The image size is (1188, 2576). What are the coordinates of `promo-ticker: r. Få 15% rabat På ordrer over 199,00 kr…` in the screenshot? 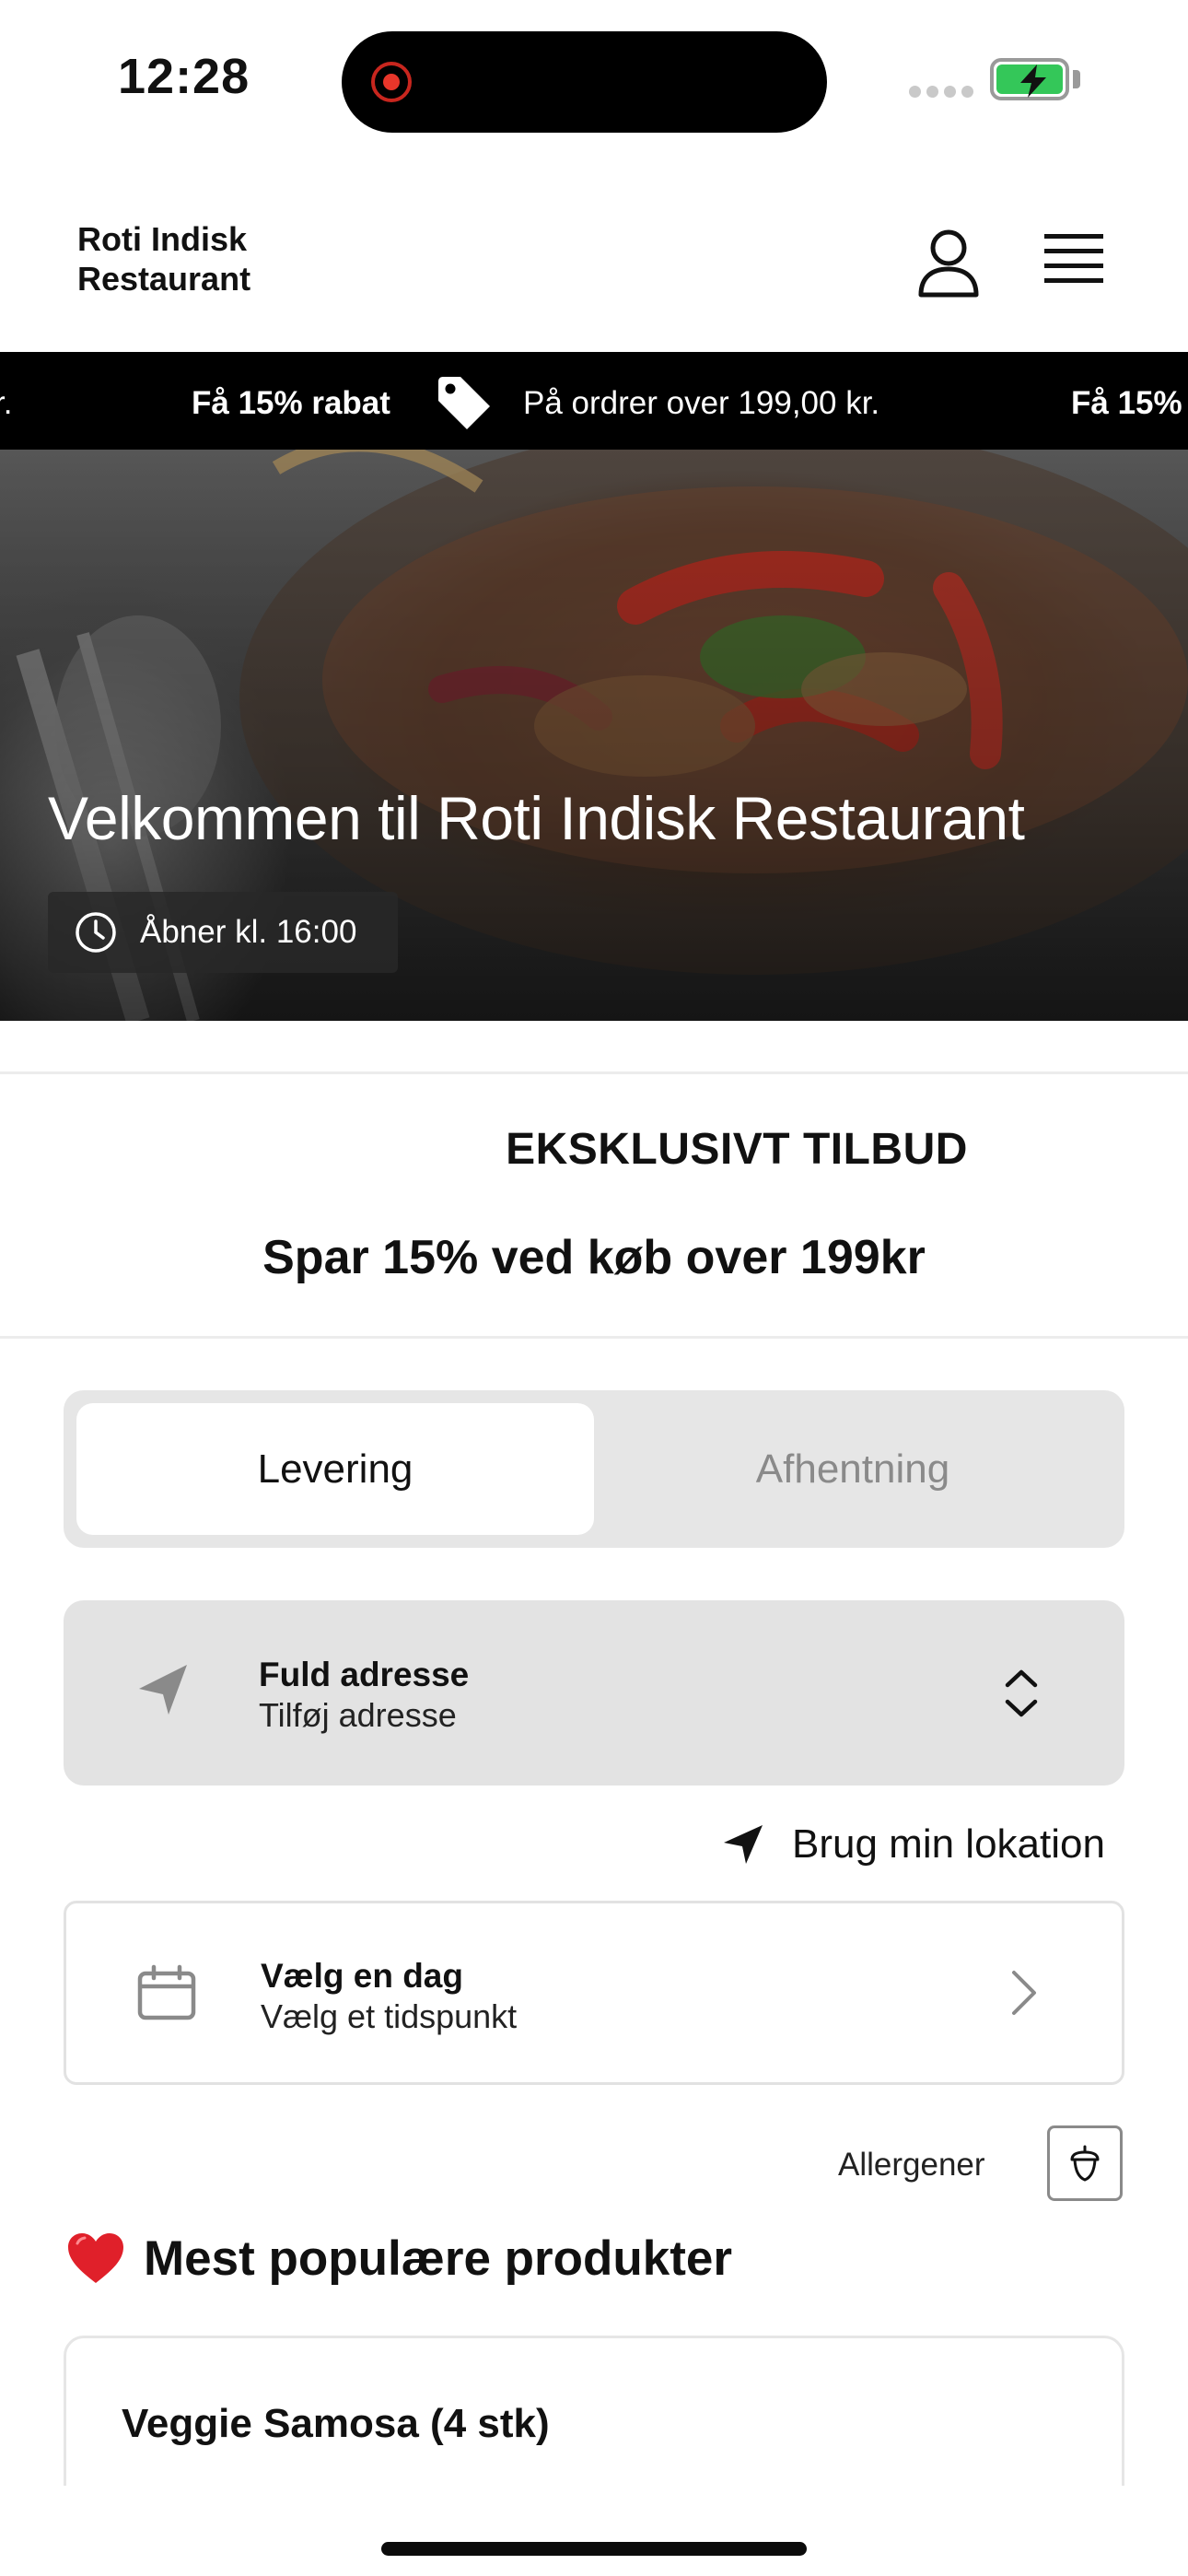 It's located at (594, 401).